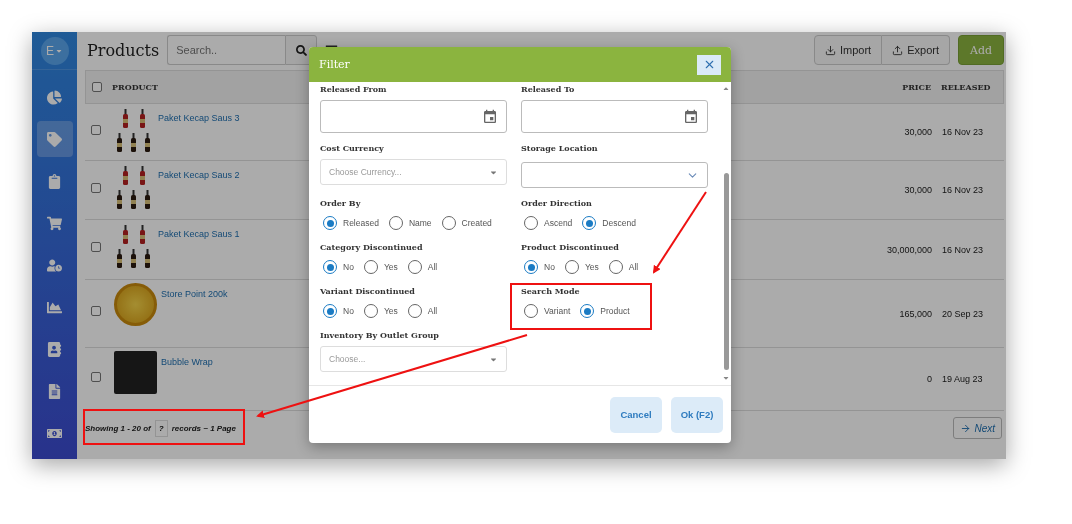 This screenshot has height=524, width=1072. What do you see at coordinates (966, 87) in the screenshot?
I see `column-header: RELEASED` at bounding box center [966, 87].